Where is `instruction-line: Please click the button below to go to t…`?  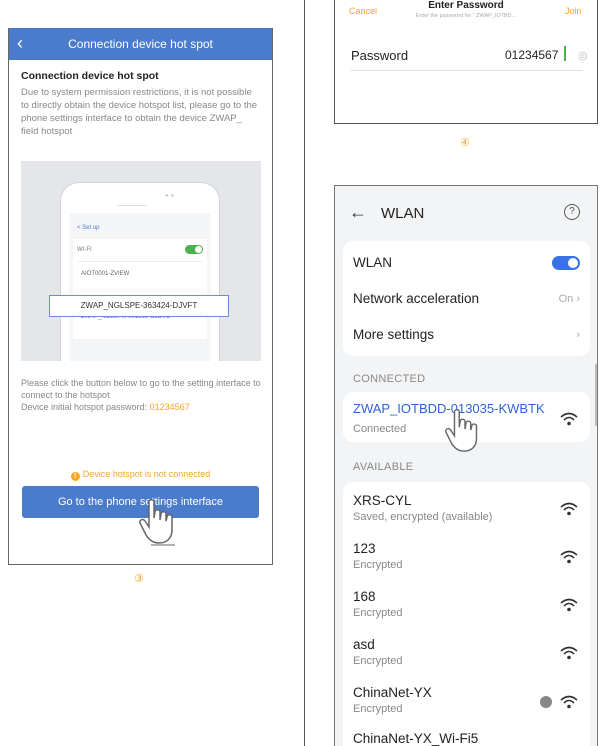
instruction-line: Please click the button below to go to t… is located at coordinates (141, 389).